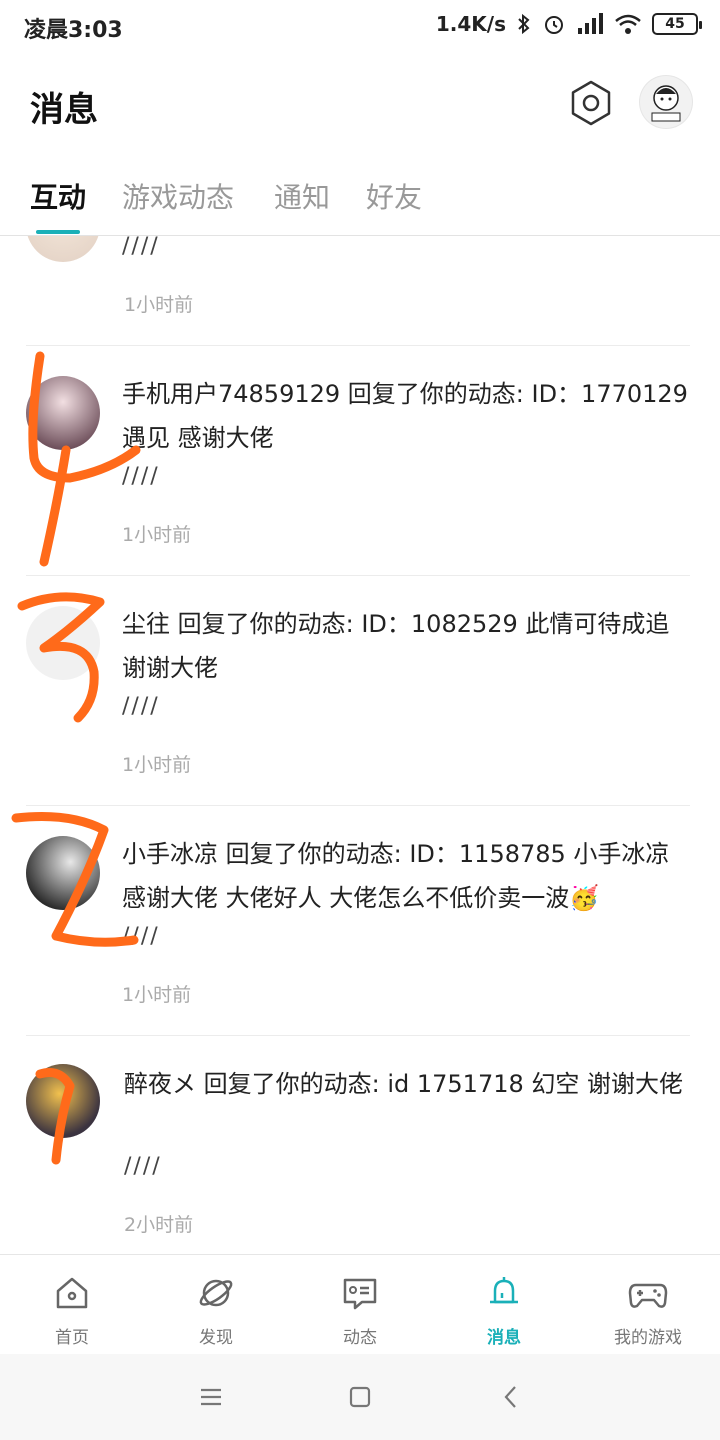 The image size is (720, 1440). I want to click on user-avatar, so click(666, 102).